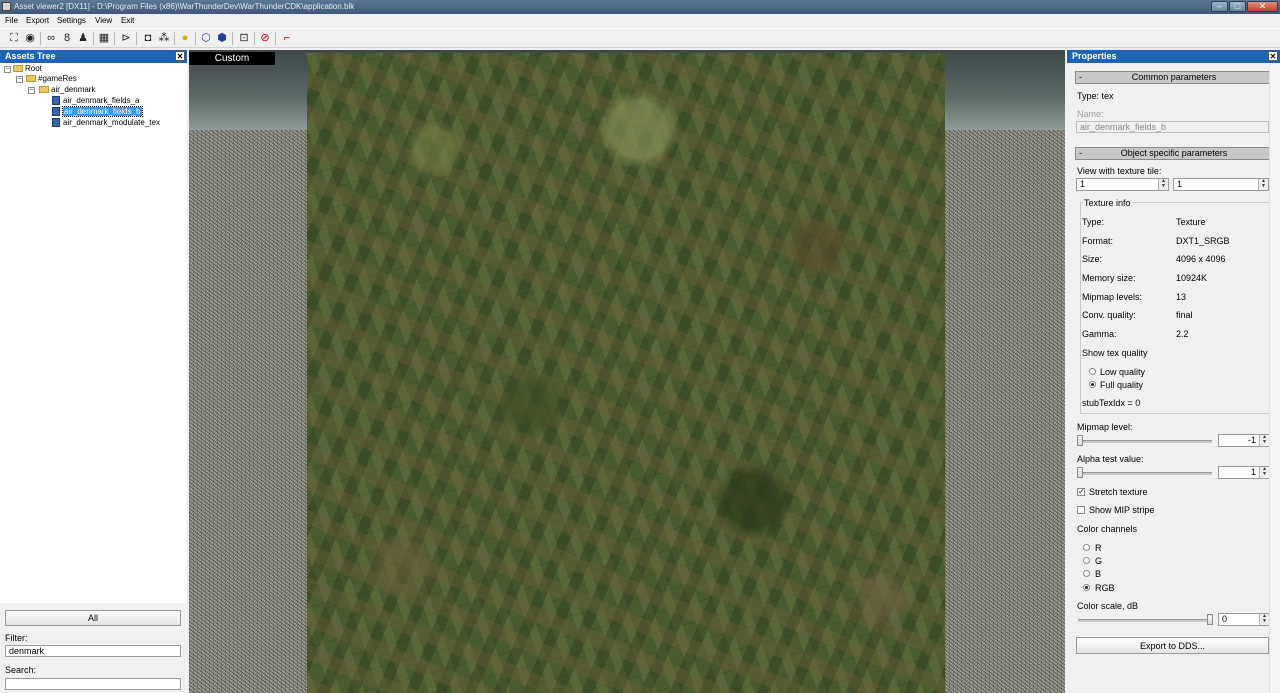  What do you see at coordinates (232, 58) in the screenshot?
I see `view-mode-label: Custom` at bounding box center [232, 58].